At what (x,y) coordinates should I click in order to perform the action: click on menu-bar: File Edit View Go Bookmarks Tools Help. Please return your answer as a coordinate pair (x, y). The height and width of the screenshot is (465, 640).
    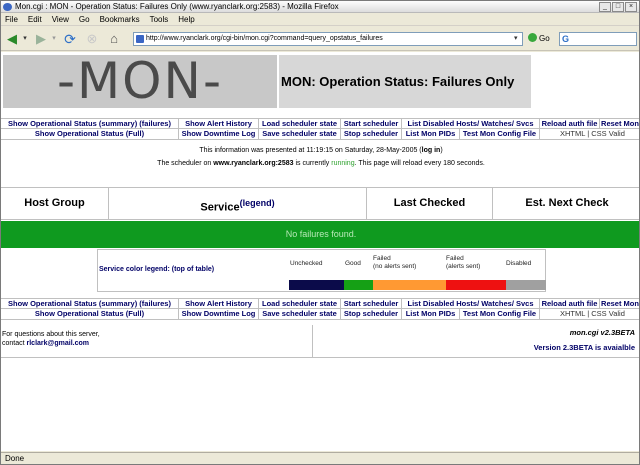
    Looking at the image, I should click on (320, 19).